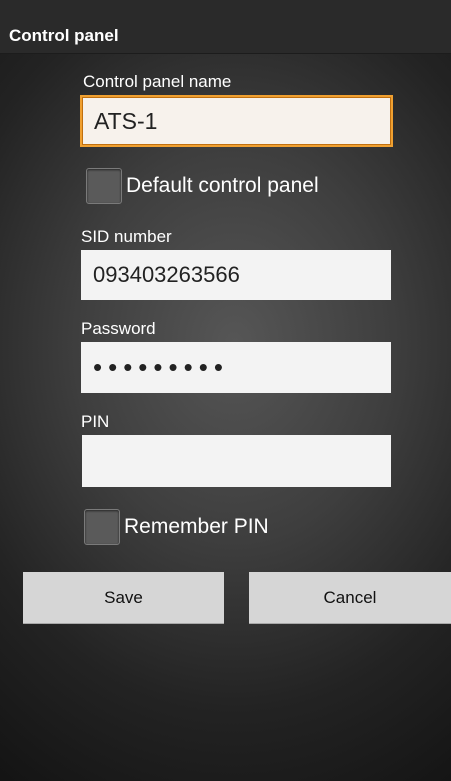 This screenshot has height=781, width=451. Describe the element at coordinates (236, 121) in the screenshot. I see `control-panel-name-field: ATS-1` at that location.